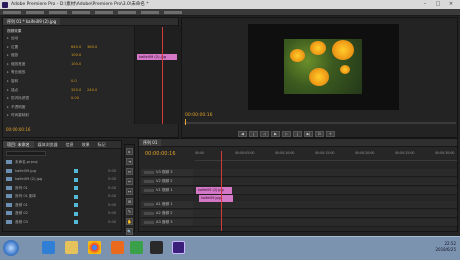 The height and width of the screenshot is (260, 460). I want to click on effect-property-row: ▸ 缩放宽度 100.0, so click(67, 64).